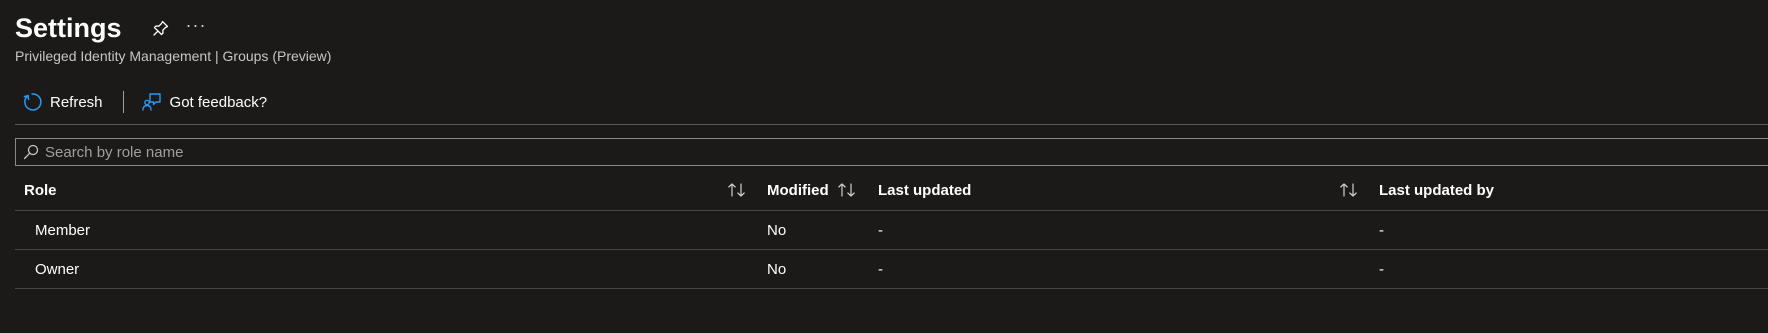 The width and height of the screenshot is (1768, 333). Describe the element at coordinates (40, 190) in the screenshot. I see `column-header-role: Role` at that location.